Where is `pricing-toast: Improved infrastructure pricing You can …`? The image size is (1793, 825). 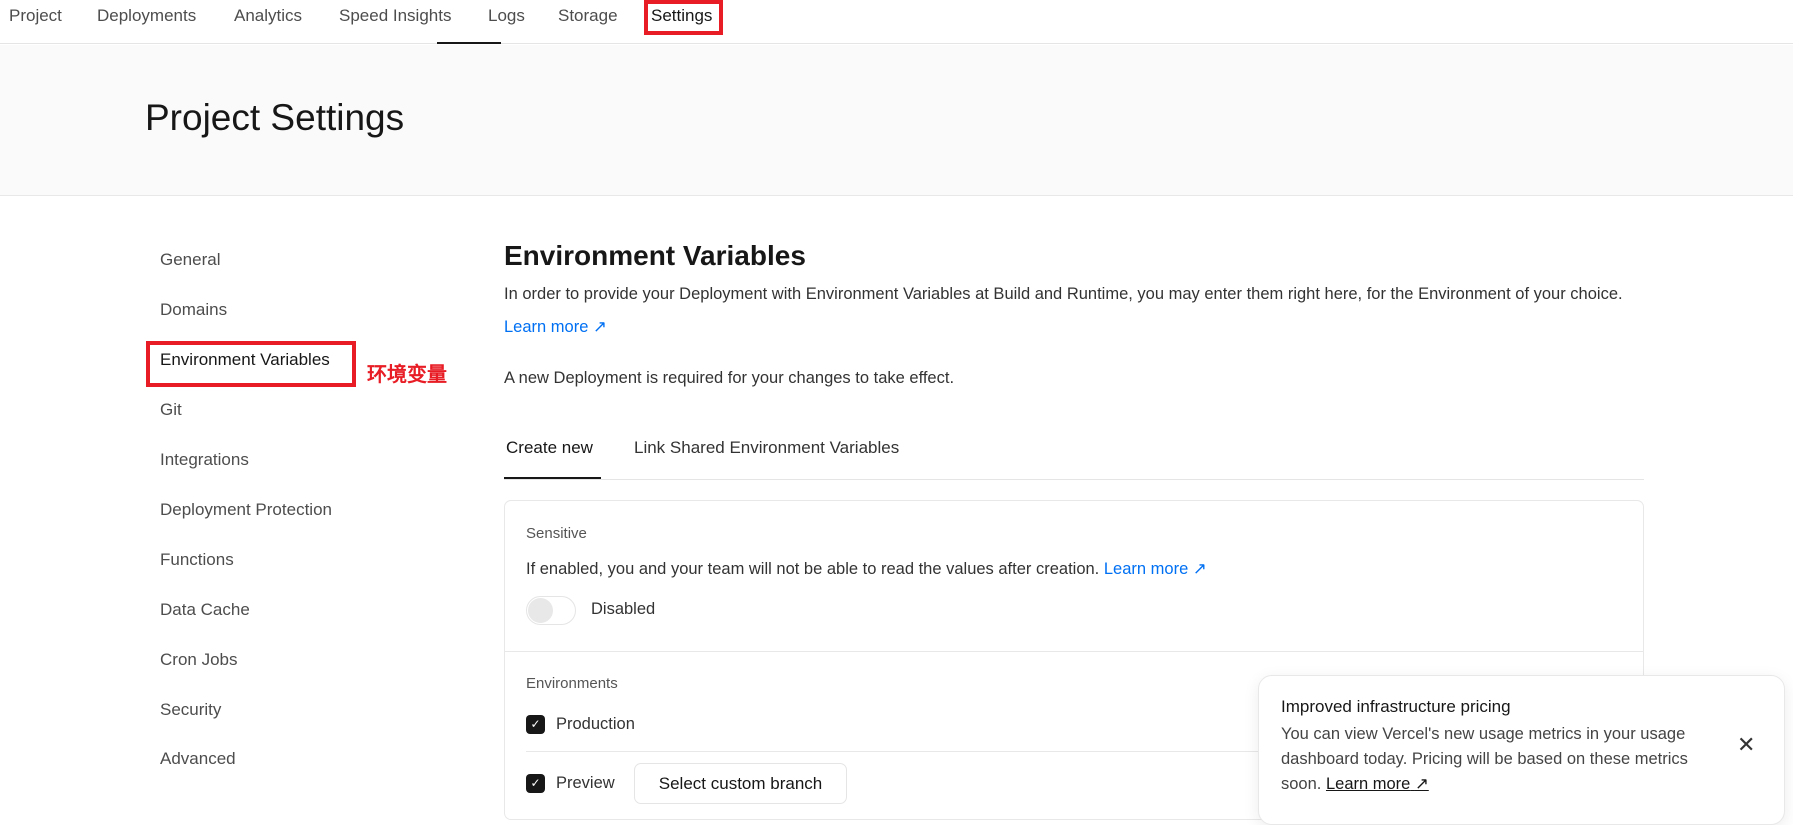 pricing-toast: Improved infrastructure pricing You can … is located at coordinates (1521, 750).